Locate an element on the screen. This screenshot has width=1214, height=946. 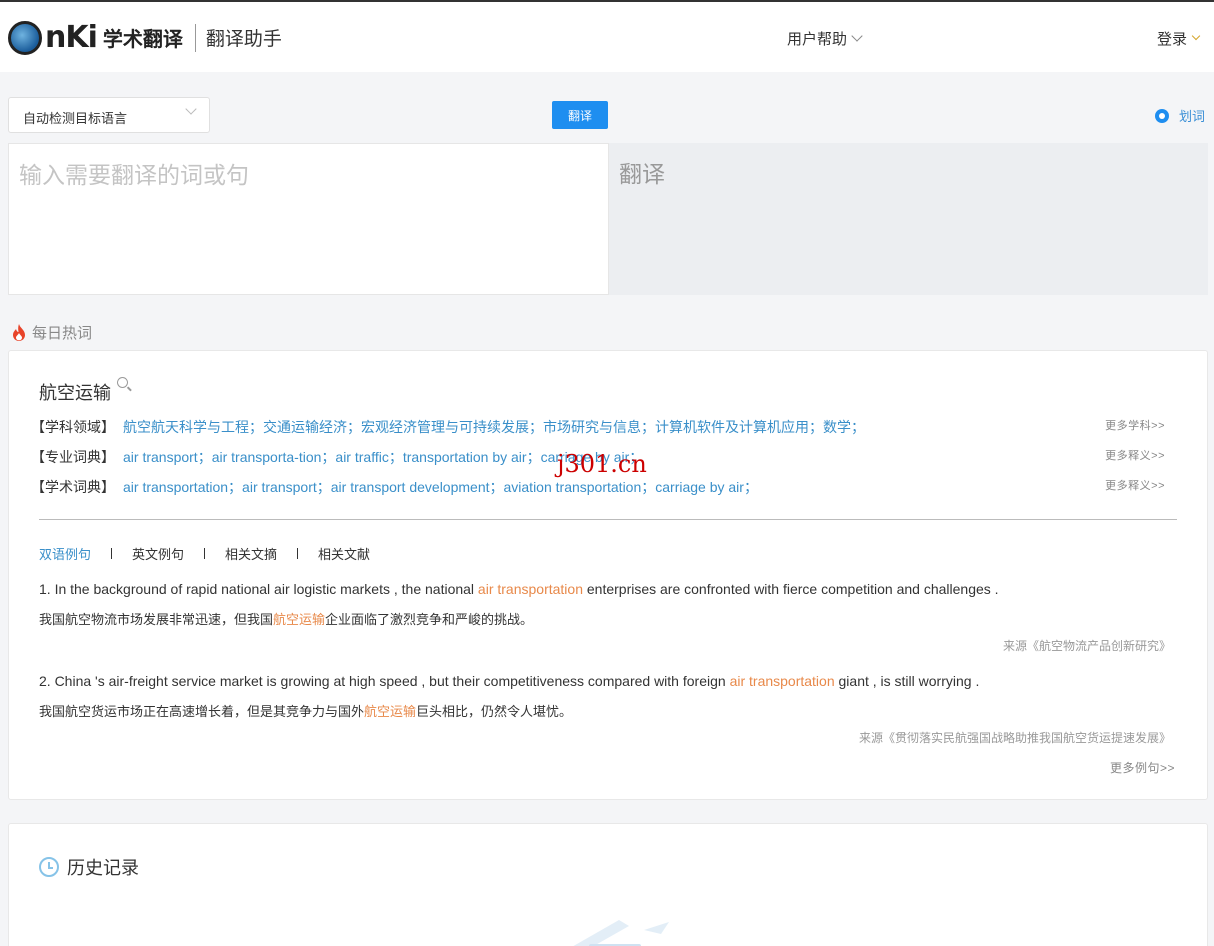
logo-title: 学术翻译 is located at coordinates (142, 40).